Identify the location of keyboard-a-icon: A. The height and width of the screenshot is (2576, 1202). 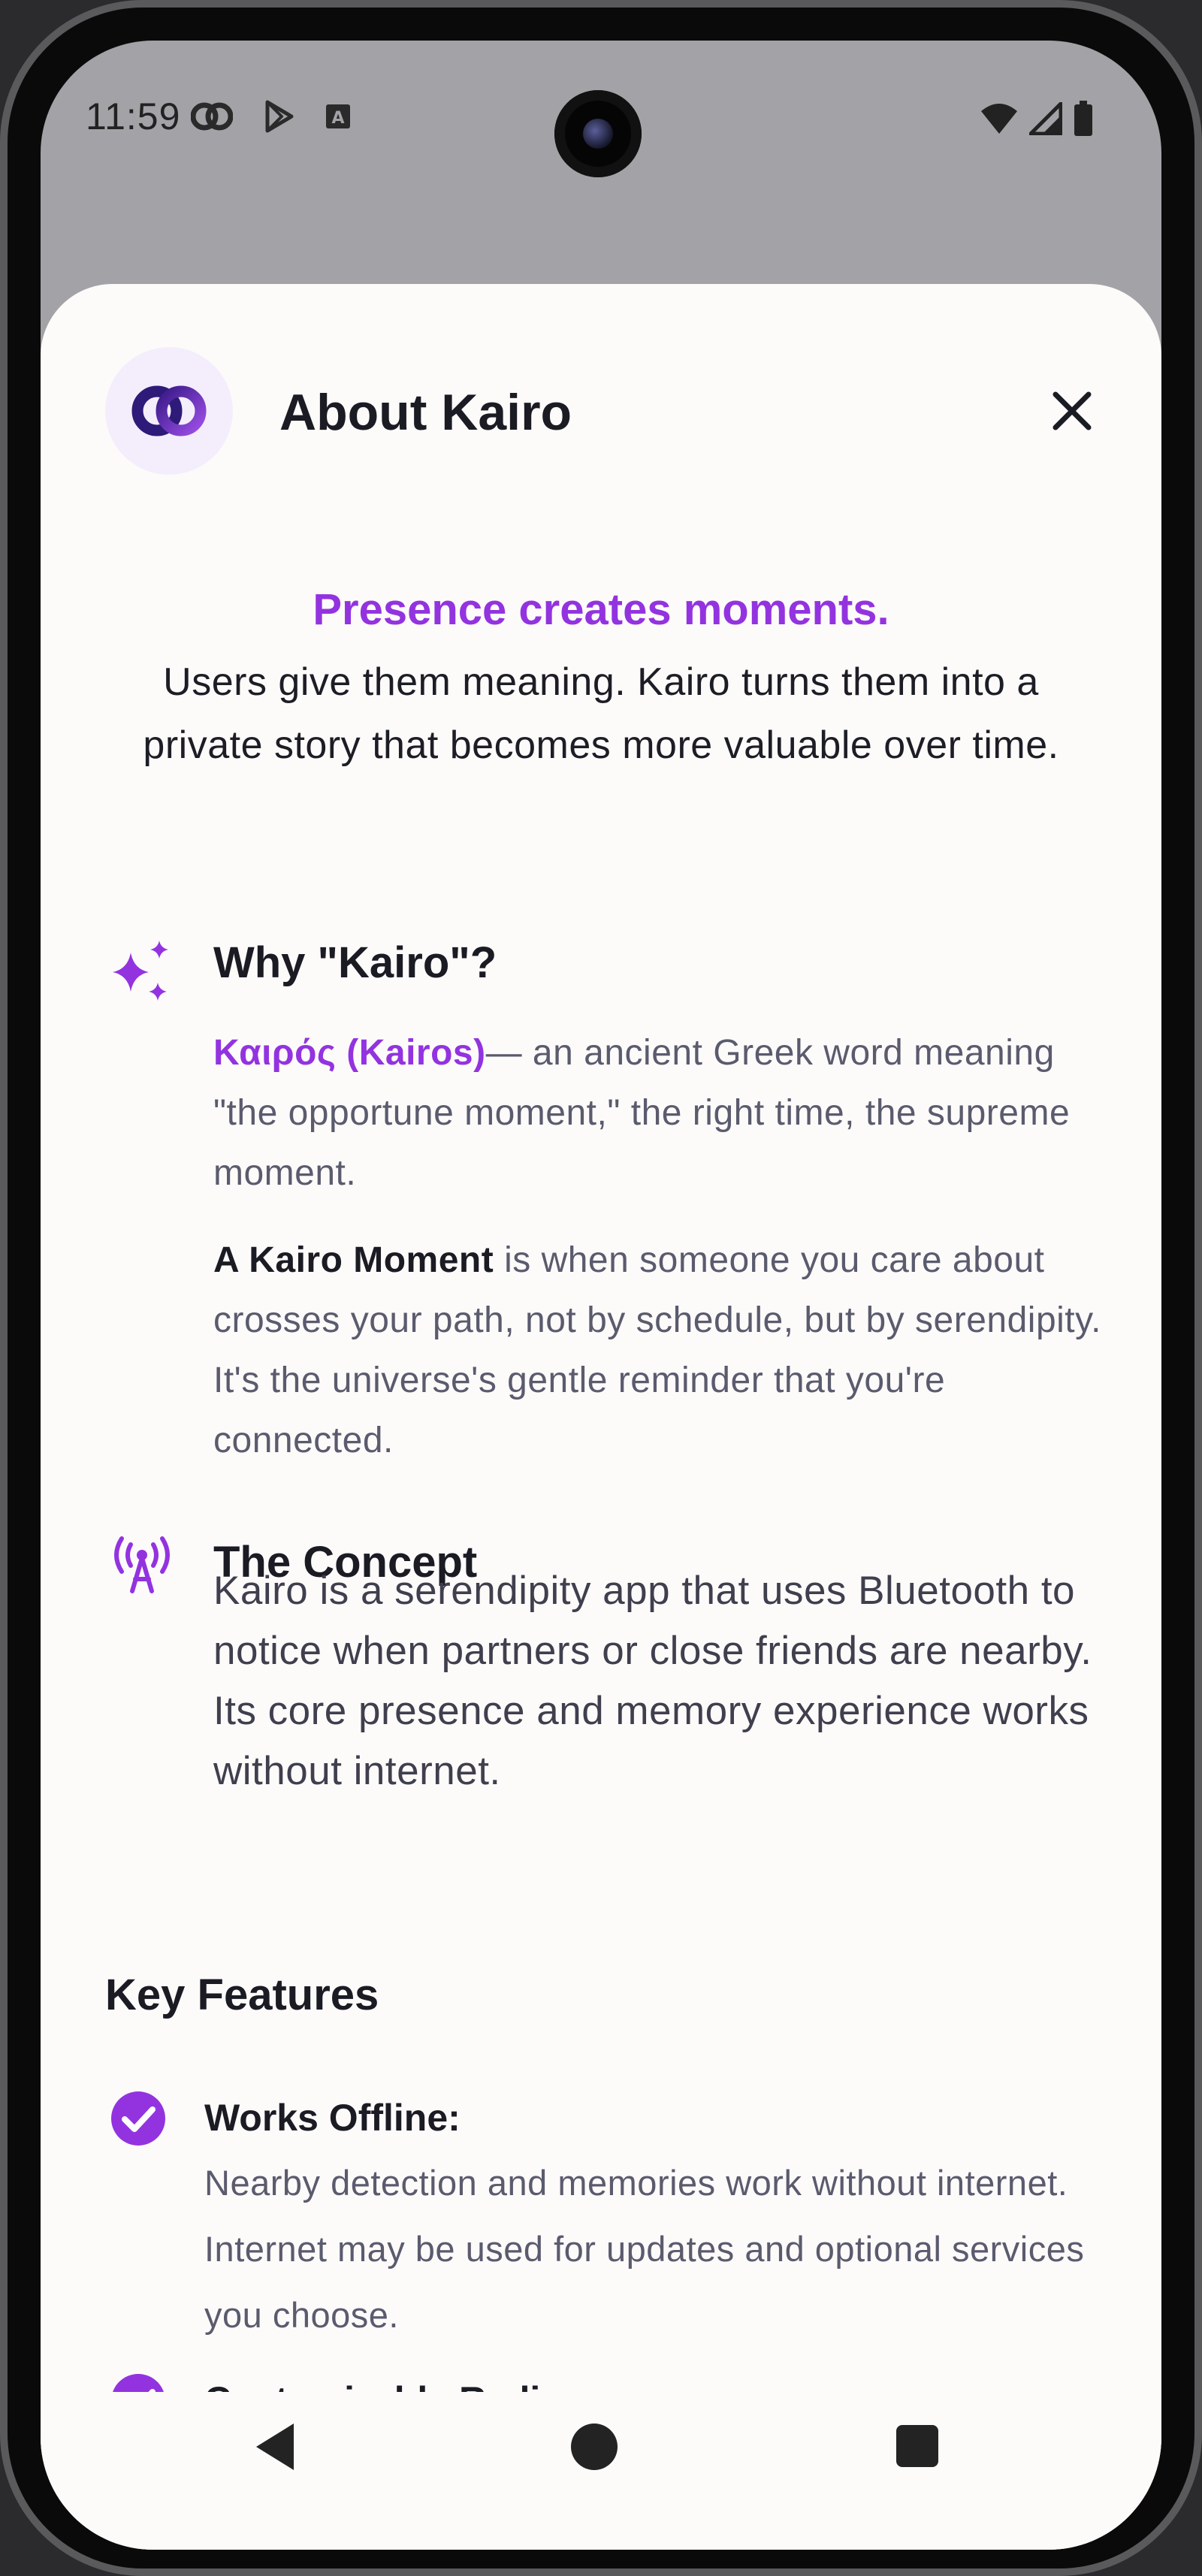
(338, 118).